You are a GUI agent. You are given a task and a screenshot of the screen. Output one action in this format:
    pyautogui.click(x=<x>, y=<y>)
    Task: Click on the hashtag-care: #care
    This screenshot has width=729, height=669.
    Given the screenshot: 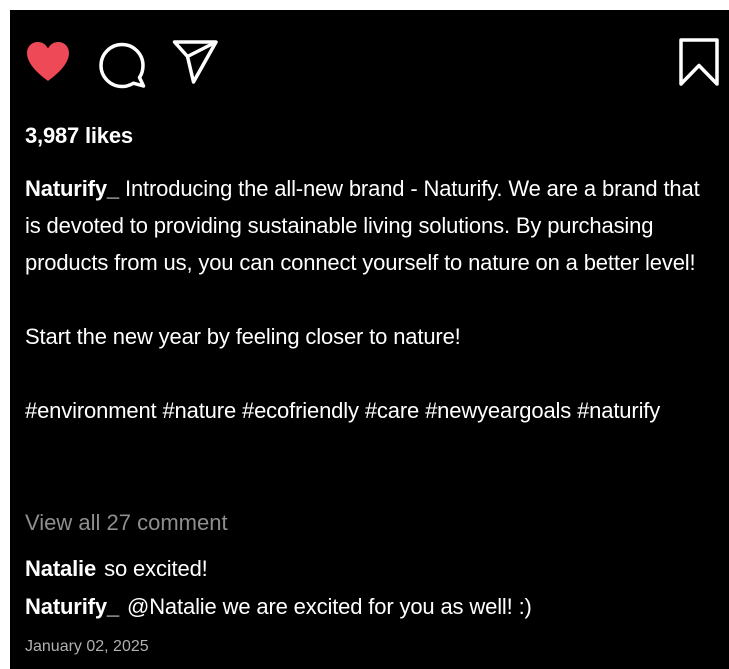 What is the action you would take?
    pyautogui.click(x=392, y=410)
    